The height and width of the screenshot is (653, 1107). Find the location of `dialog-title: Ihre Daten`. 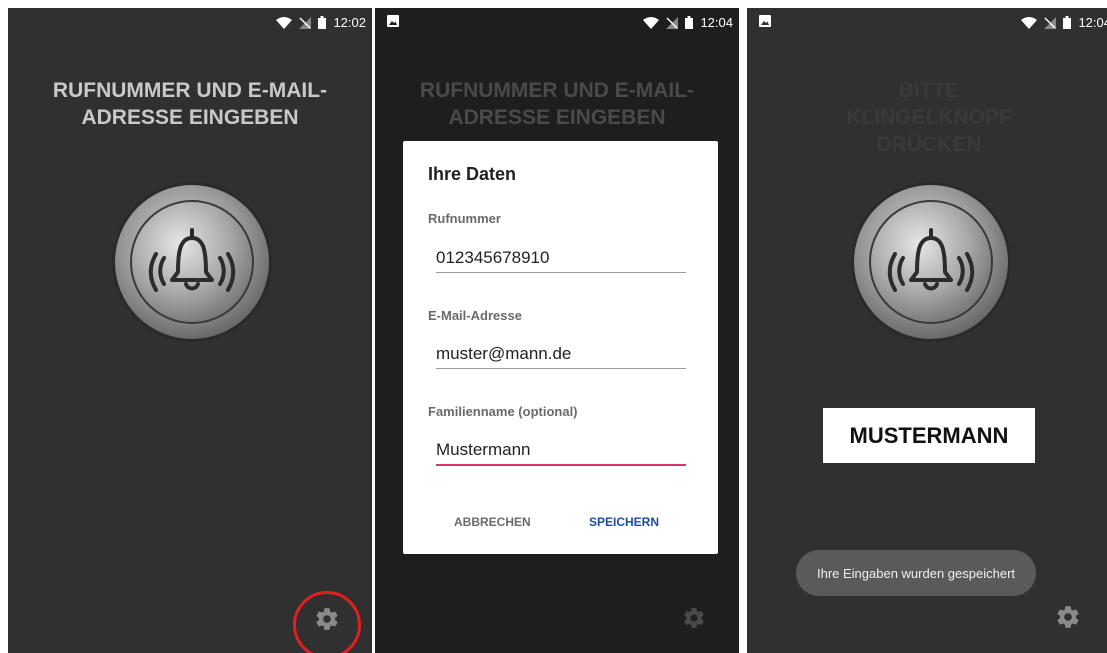

dialog-title: Ihre Daten is located at coordinates (472, 174).